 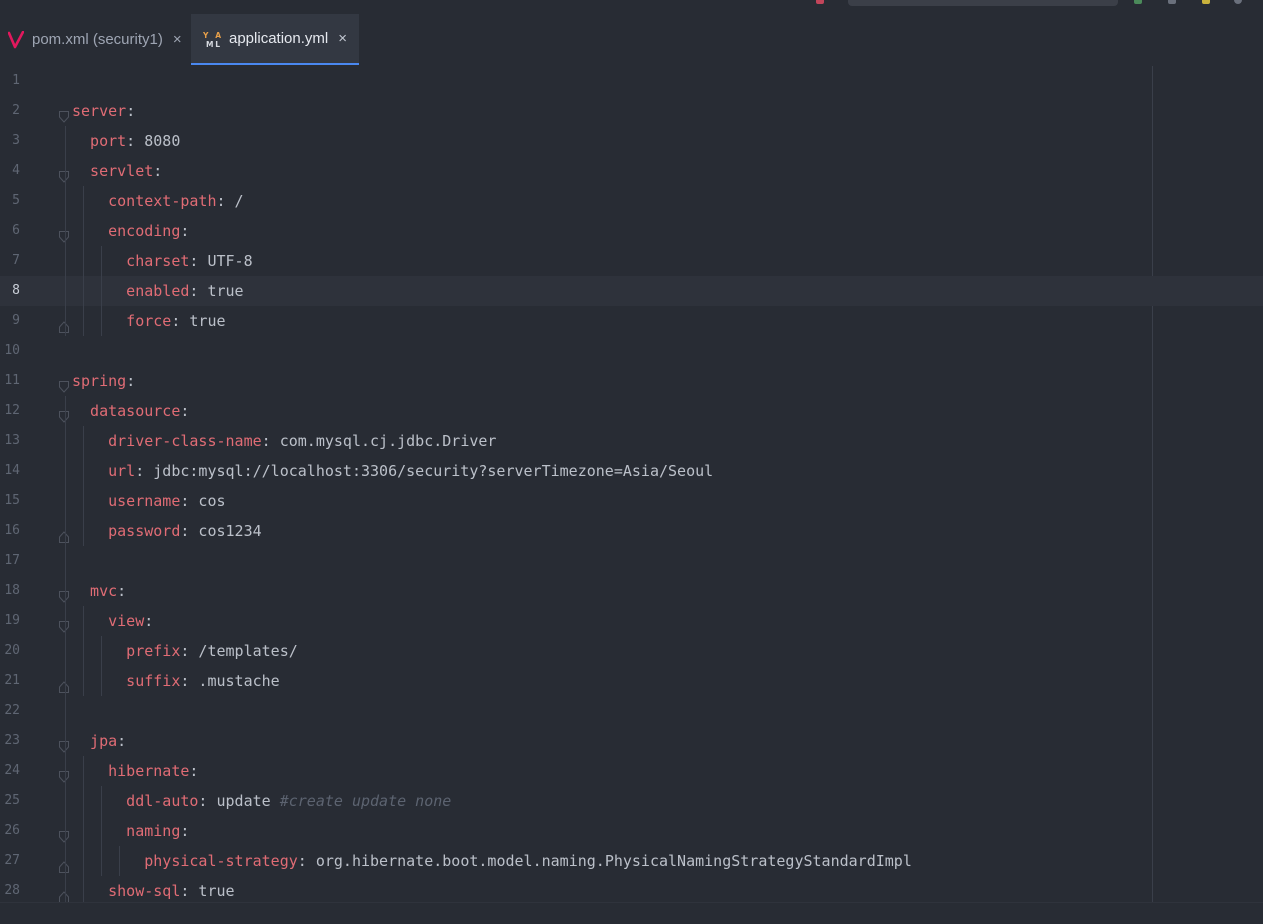 I want to click on code-line: 1, so click(x=631, y=81).